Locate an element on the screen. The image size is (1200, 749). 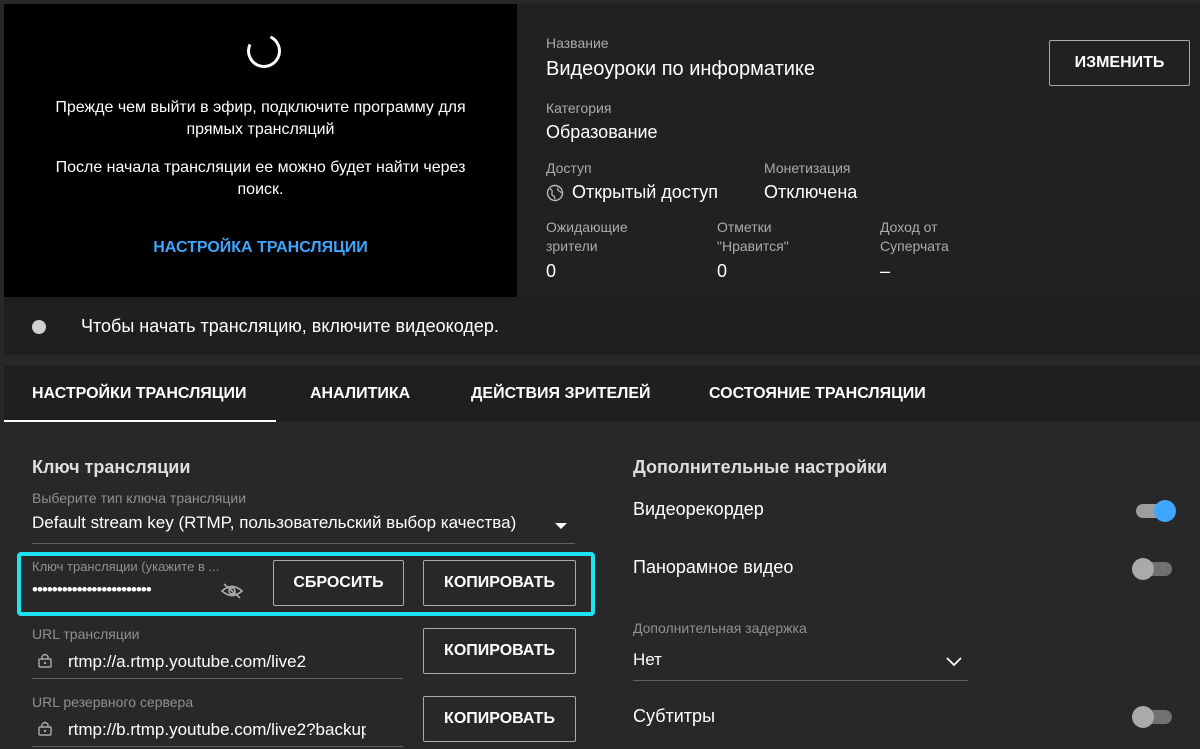
latency-select: Нет is located at coordinates (647, 660).